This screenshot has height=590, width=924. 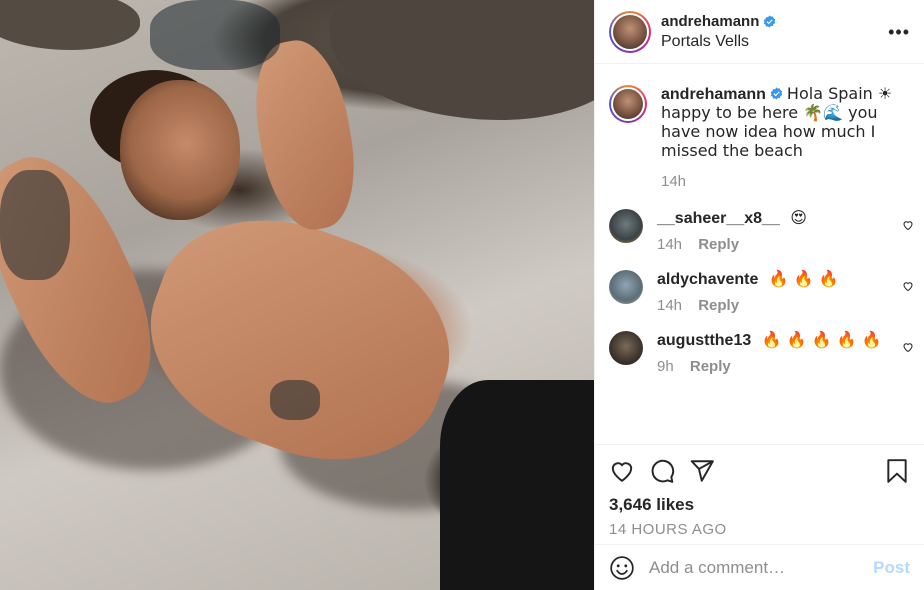 I want to click on comment-item: aldychavente 🔥 🔥 🔥 14h Reply, so click(x=759, y=292).